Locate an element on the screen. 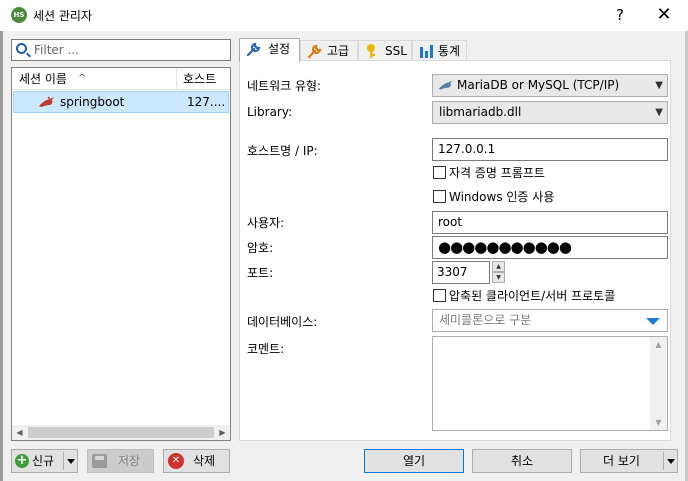 This screenshot has height=481, width=688. user-input: root is located at coordinates (550, 222).